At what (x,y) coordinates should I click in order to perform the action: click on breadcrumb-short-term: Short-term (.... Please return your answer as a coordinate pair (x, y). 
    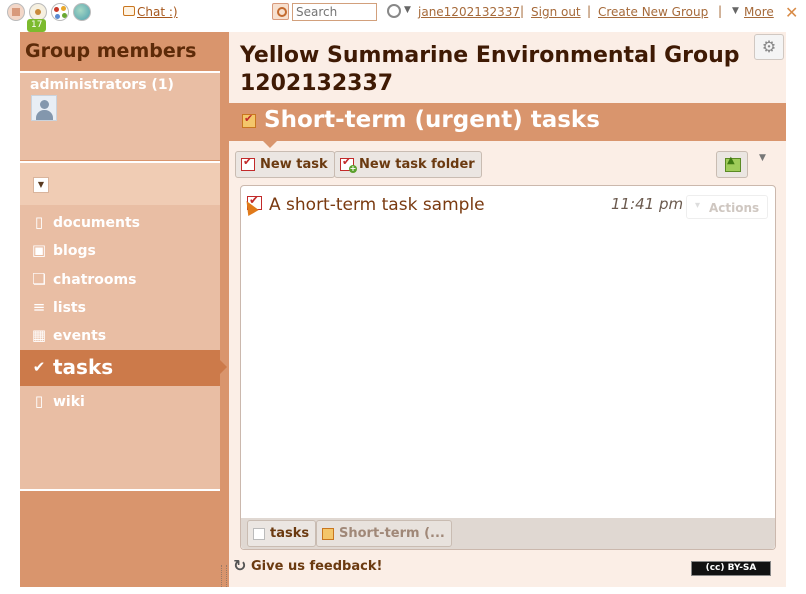
    Looking at the image, I should click on (384, 533).